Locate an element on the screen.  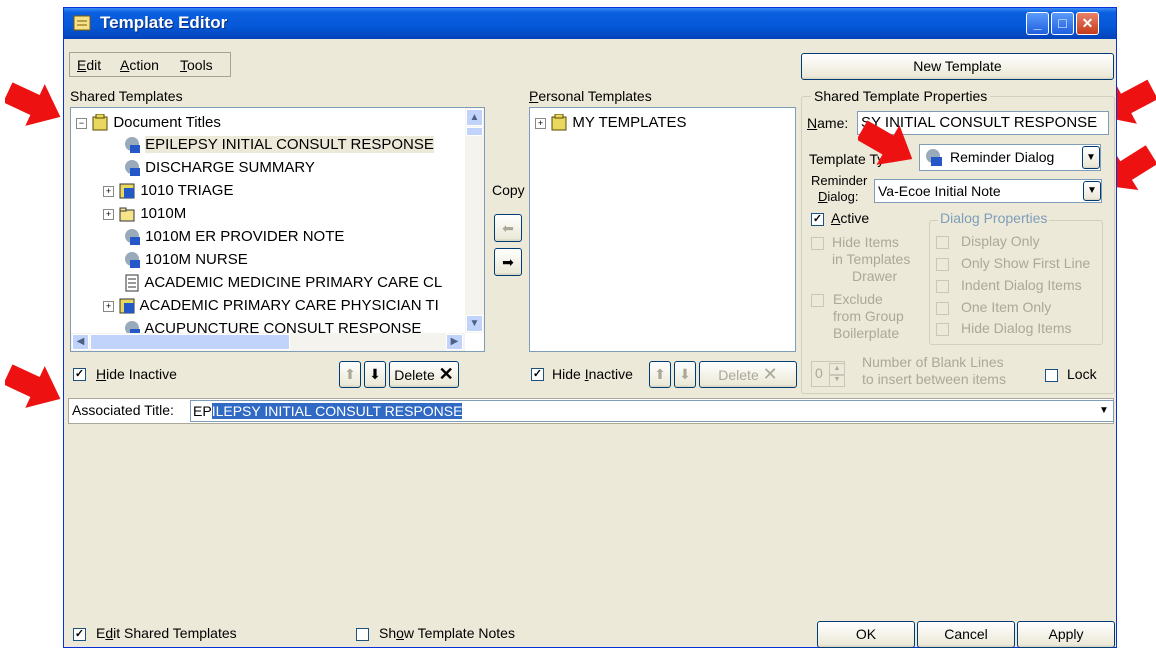
associated-title-select: EPILEPSY INITIAL CONSULT RESPONSE ▼ is located at coordinates (652, 411).